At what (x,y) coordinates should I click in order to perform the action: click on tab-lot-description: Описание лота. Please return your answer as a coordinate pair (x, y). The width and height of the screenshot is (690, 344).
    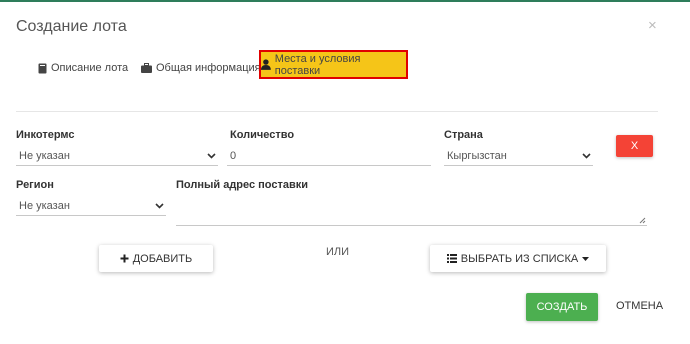
    Looking at the image, I should click on (83, 68).